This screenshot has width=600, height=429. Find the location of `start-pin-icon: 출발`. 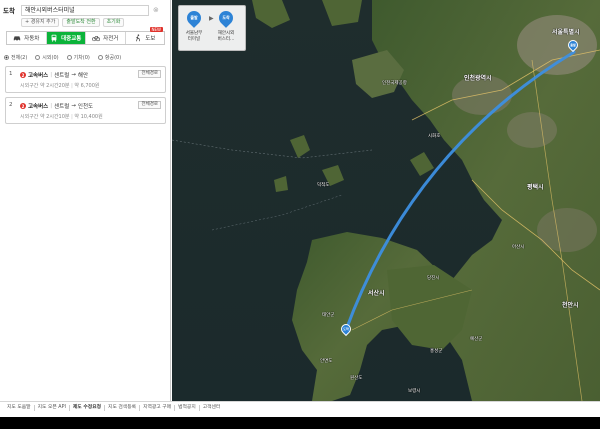

start-pin-icon: 출발 is located at coordinates (194, 18).